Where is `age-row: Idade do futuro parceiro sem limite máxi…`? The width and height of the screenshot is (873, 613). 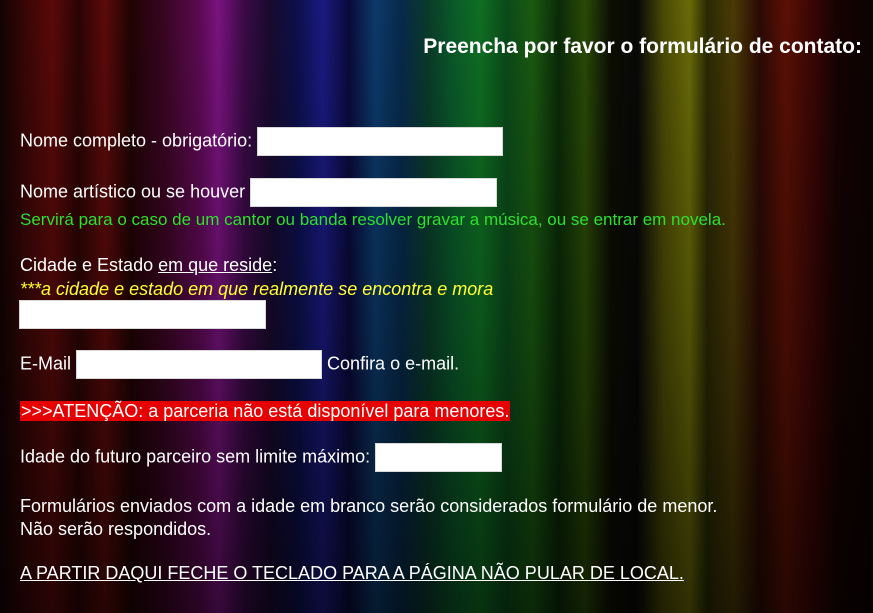 age-row: Idade do futuro parceiro sem limite máxi… is located at coordinates (261, 457).